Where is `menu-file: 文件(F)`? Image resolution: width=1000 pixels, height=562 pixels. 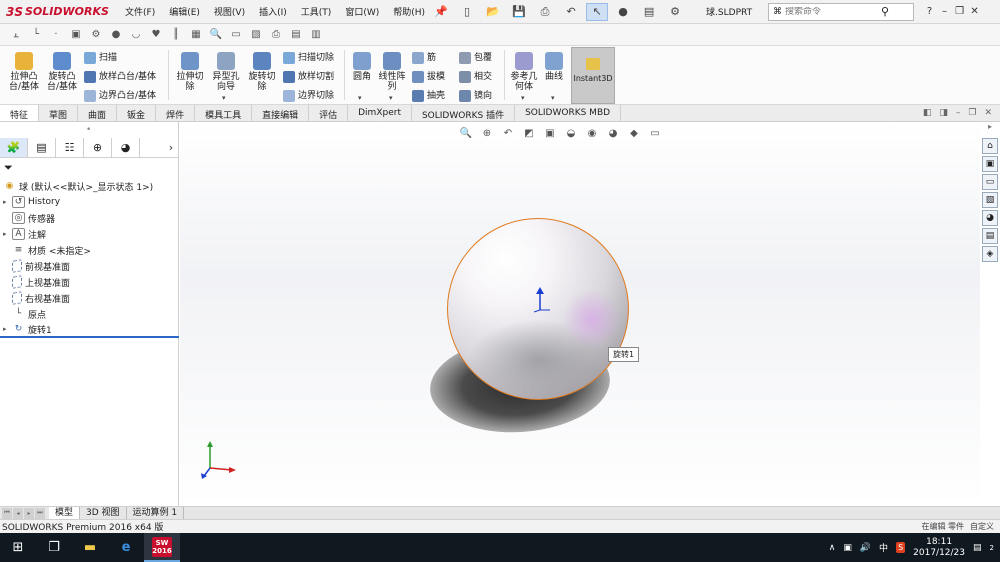
menu-file: 文件(F) is located at coordinates (140, 11).